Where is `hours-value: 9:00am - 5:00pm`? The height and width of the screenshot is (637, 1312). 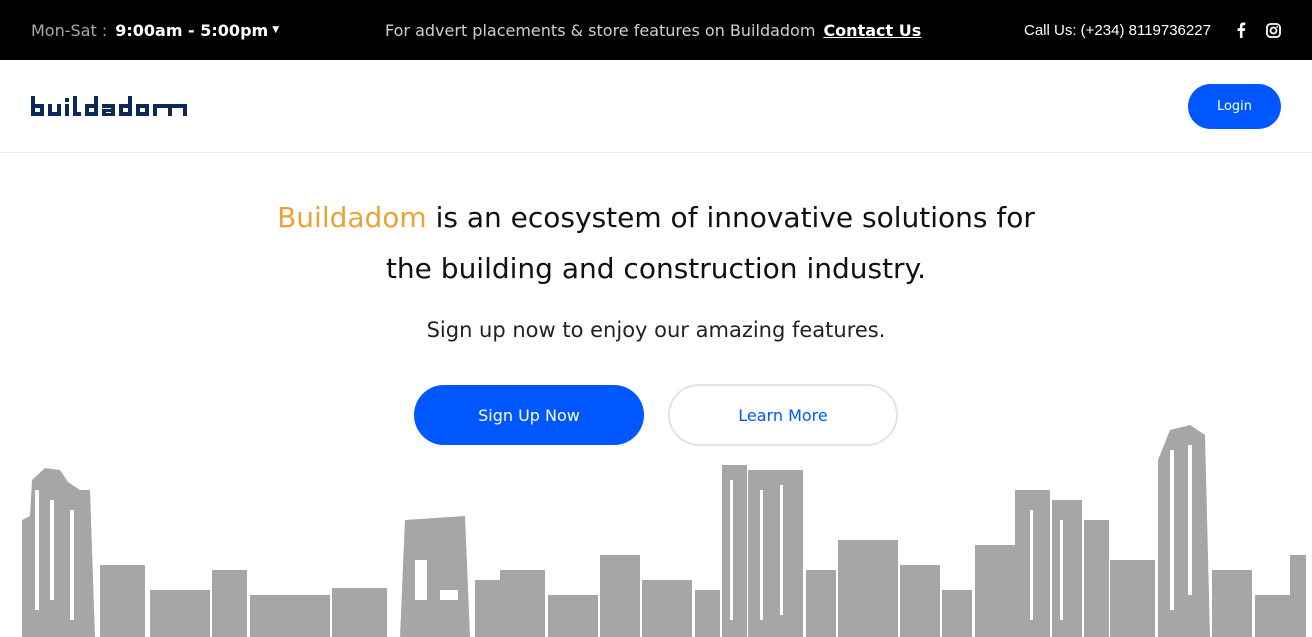 hours-value: 9:00am - 5:00pm is located at coordinates (192, 30).